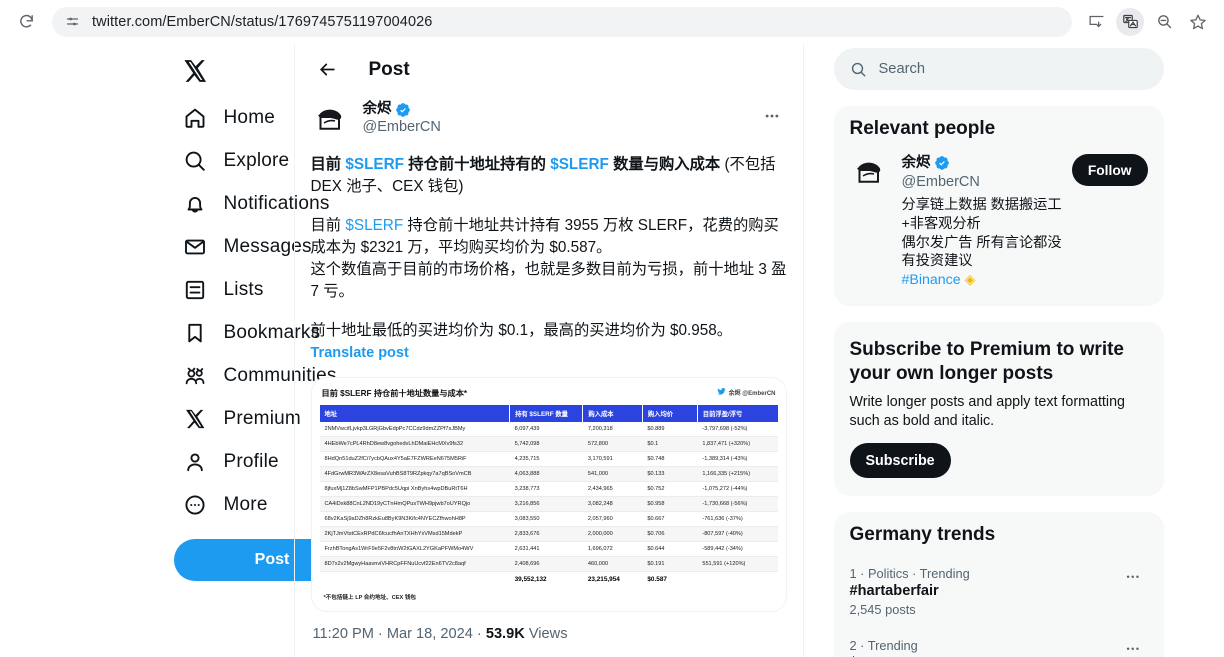  Describe the element at coordinates (360, 353) in the screenshot. I see `translate-post-link: Translate post` at that location.